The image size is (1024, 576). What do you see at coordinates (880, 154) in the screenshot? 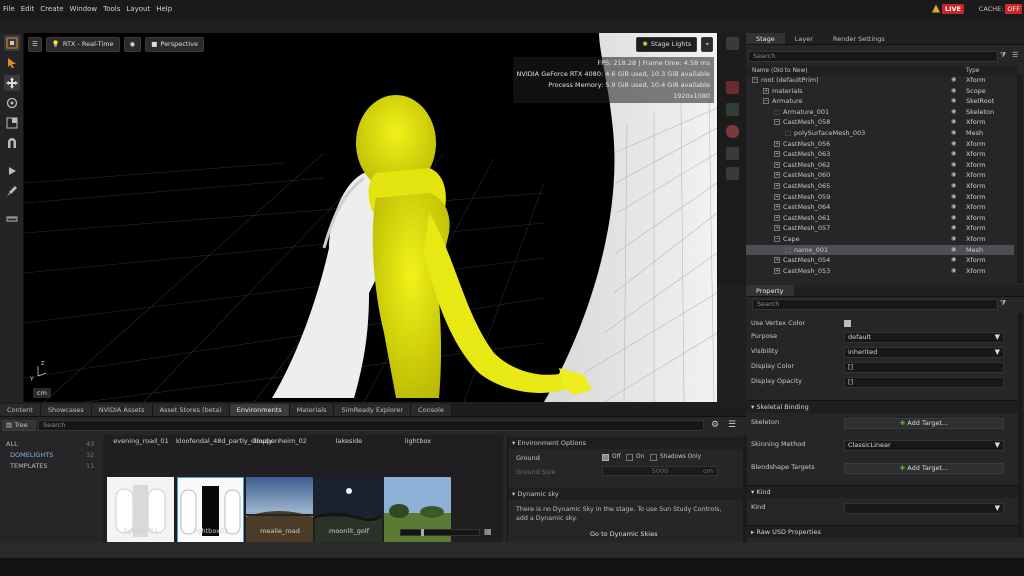
I see `tree-row: + CastMesh_063 ◉ Xform` at bounding box center [880, 154].